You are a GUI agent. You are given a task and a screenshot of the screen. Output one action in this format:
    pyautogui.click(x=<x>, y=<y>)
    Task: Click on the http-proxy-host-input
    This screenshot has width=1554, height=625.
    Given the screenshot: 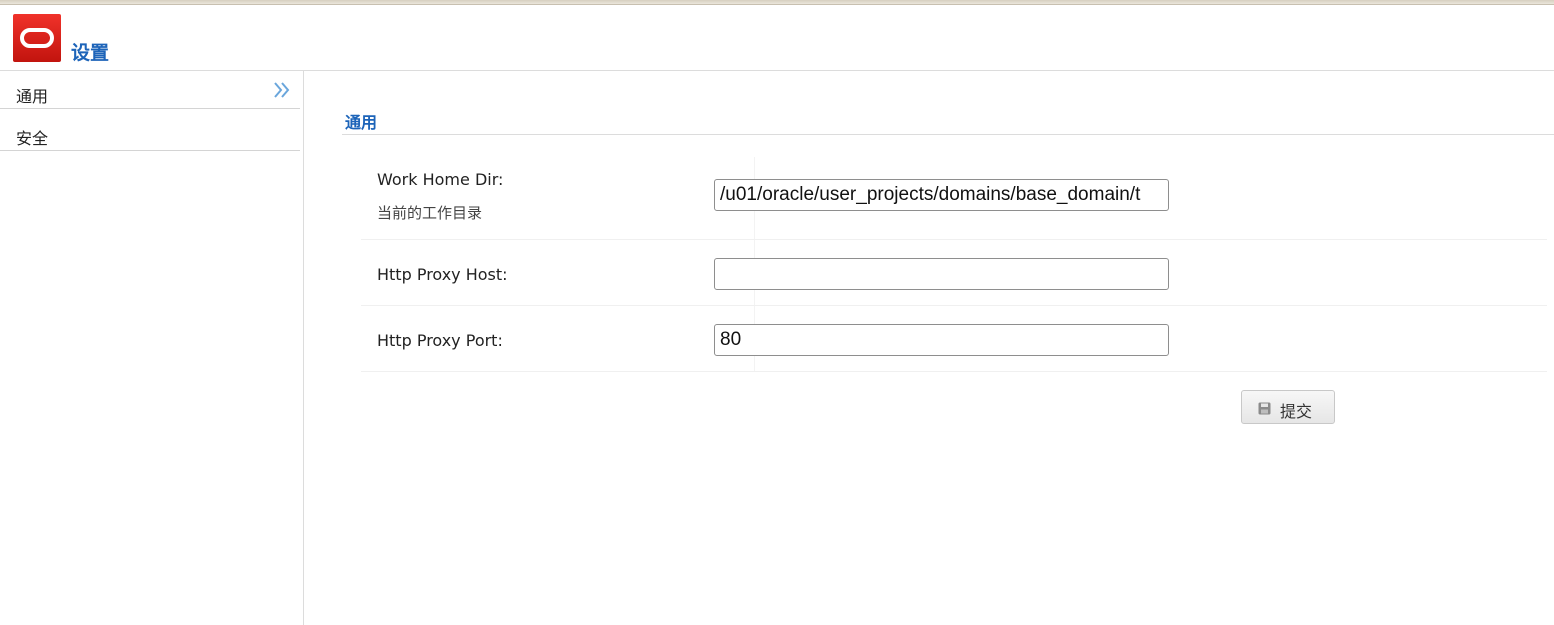 What is the action you would take?
    pyautogui.click(x=941, y=274)
    